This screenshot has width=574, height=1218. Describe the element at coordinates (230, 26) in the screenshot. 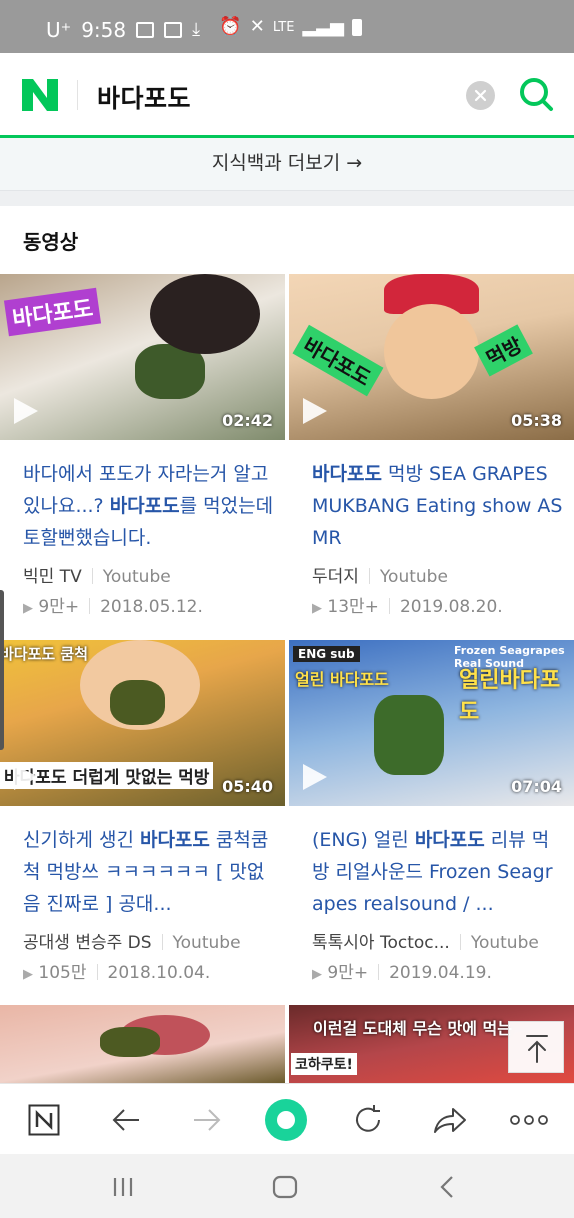

I see `alarm-icon: ⏰` at that location.